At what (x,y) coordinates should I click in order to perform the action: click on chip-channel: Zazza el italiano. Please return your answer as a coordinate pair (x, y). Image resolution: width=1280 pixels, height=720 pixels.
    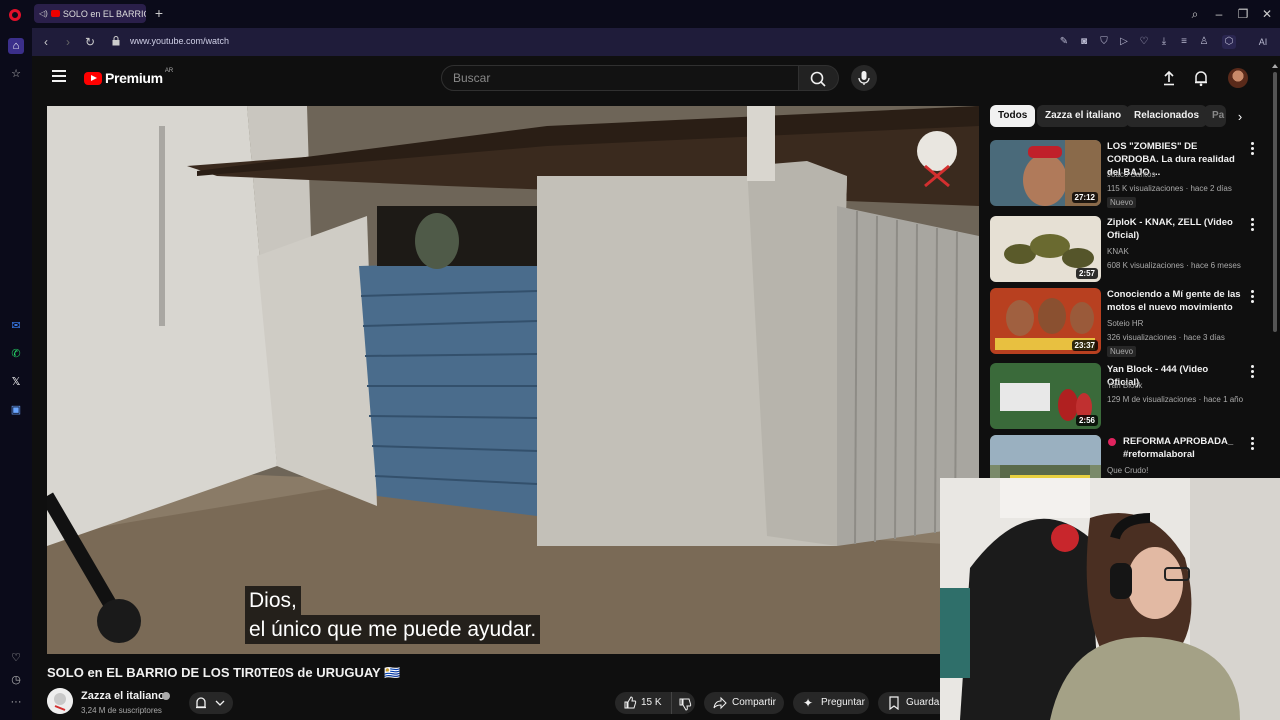
    Looking at the image, I should click on (1083, 116).